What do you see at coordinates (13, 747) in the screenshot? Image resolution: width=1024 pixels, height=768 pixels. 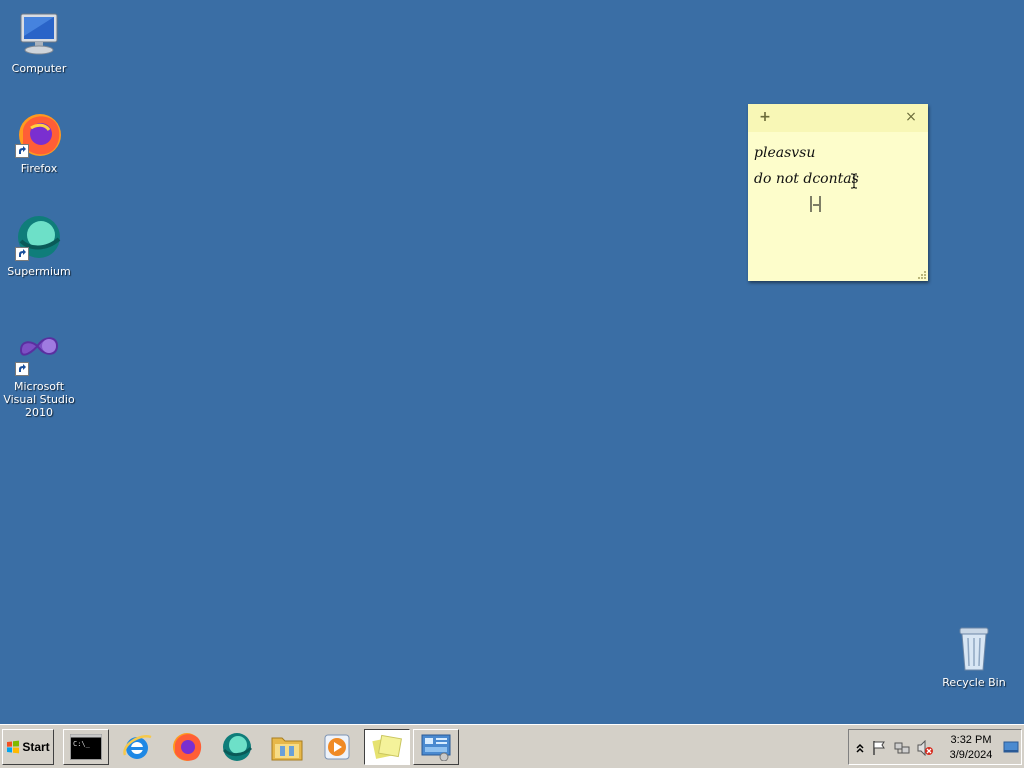 I see `windows-logo-icon` at bounding box center [13, 747].